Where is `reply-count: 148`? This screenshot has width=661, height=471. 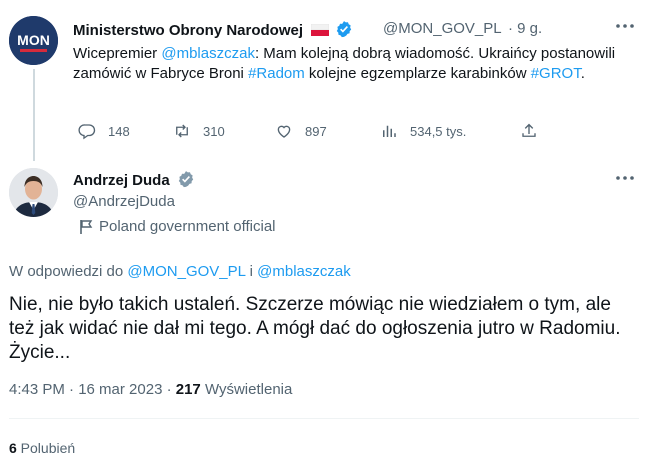
reply-count: 148 is located at coordinates (119, 131).